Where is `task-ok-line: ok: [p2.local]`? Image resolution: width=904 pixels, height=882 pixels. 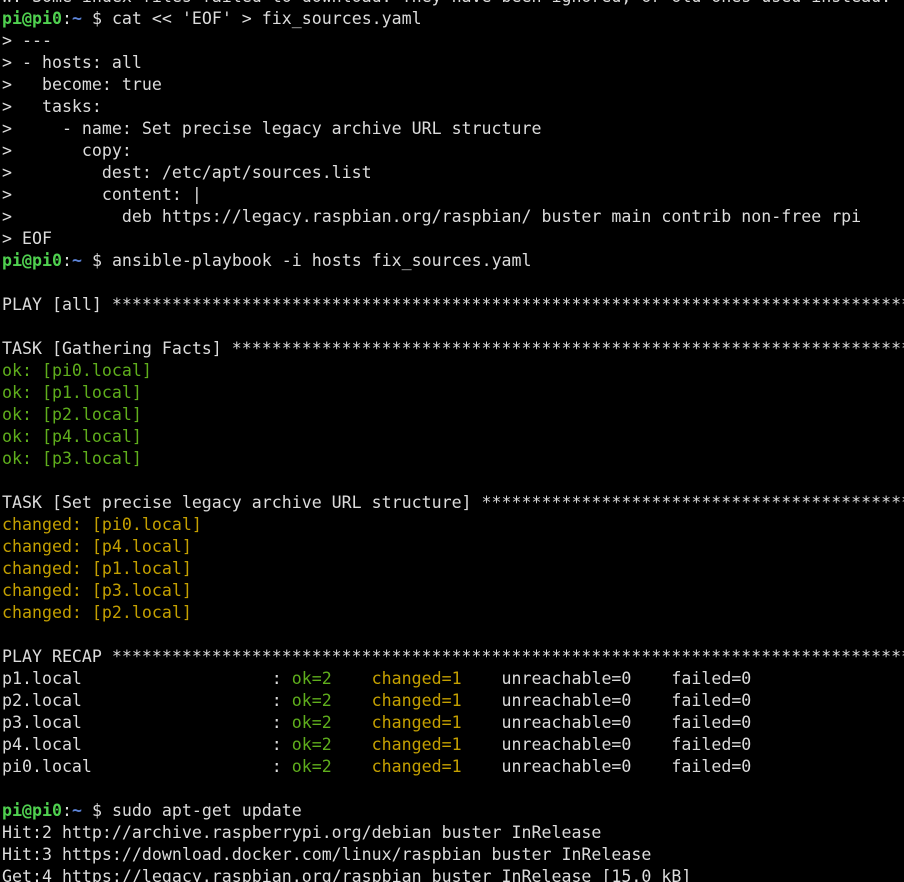 task-ok-line: ok: [p2.local] is located at coordinates (453, 415).